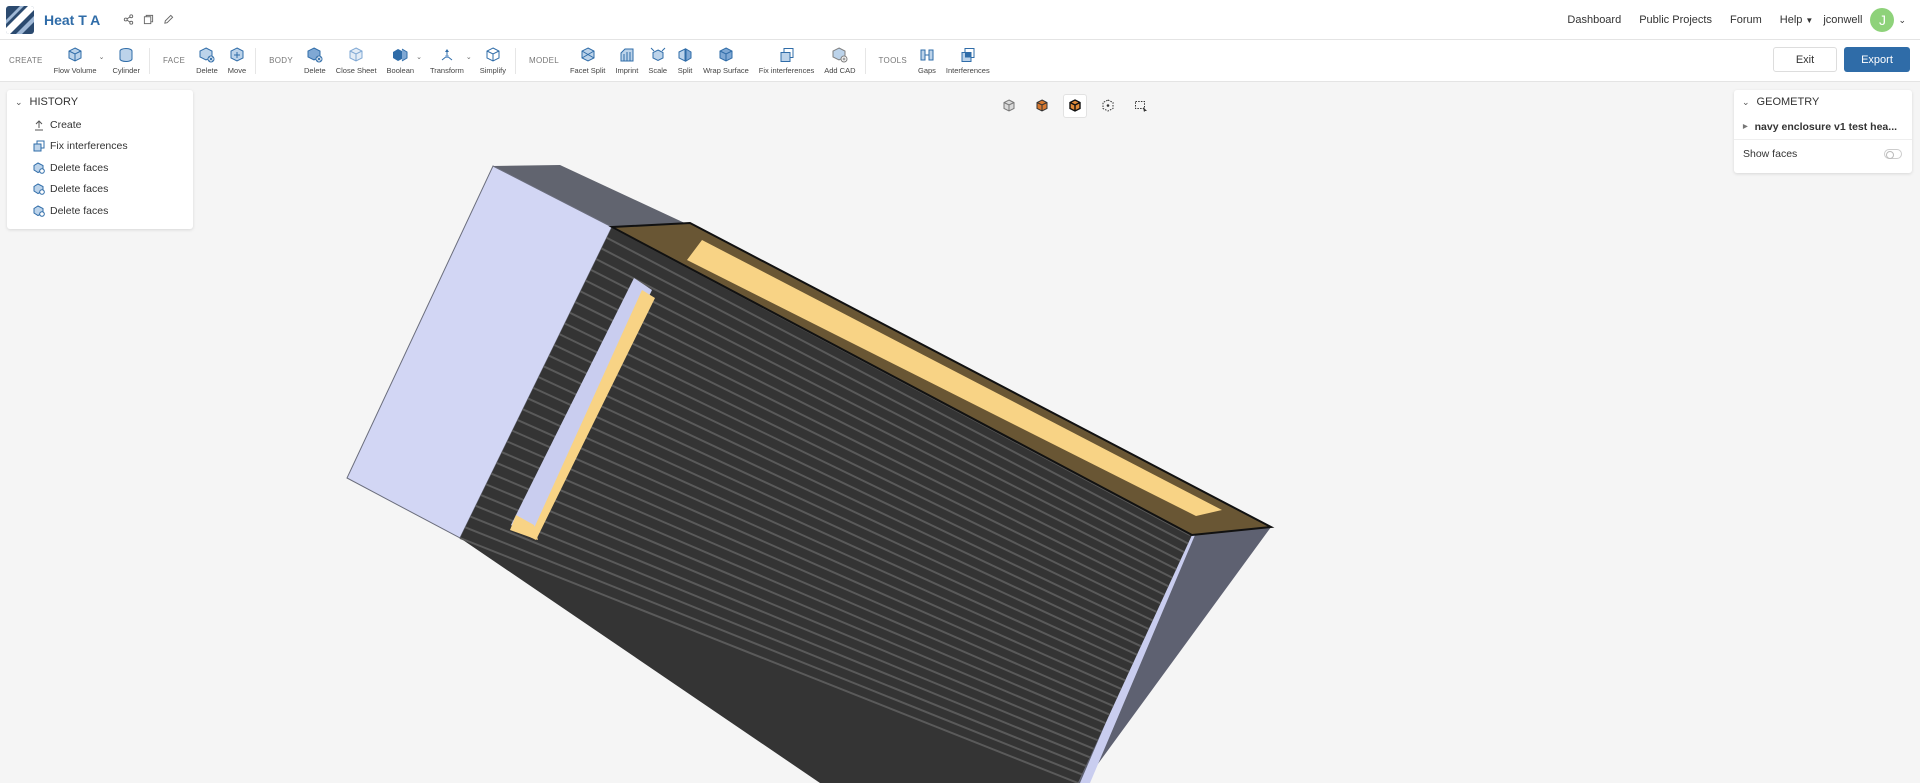 This screenshot has width=1920, height=783. Describe the element at coordinates (126, 54) in the screenshot. I see `cylinder-icon` at that location.